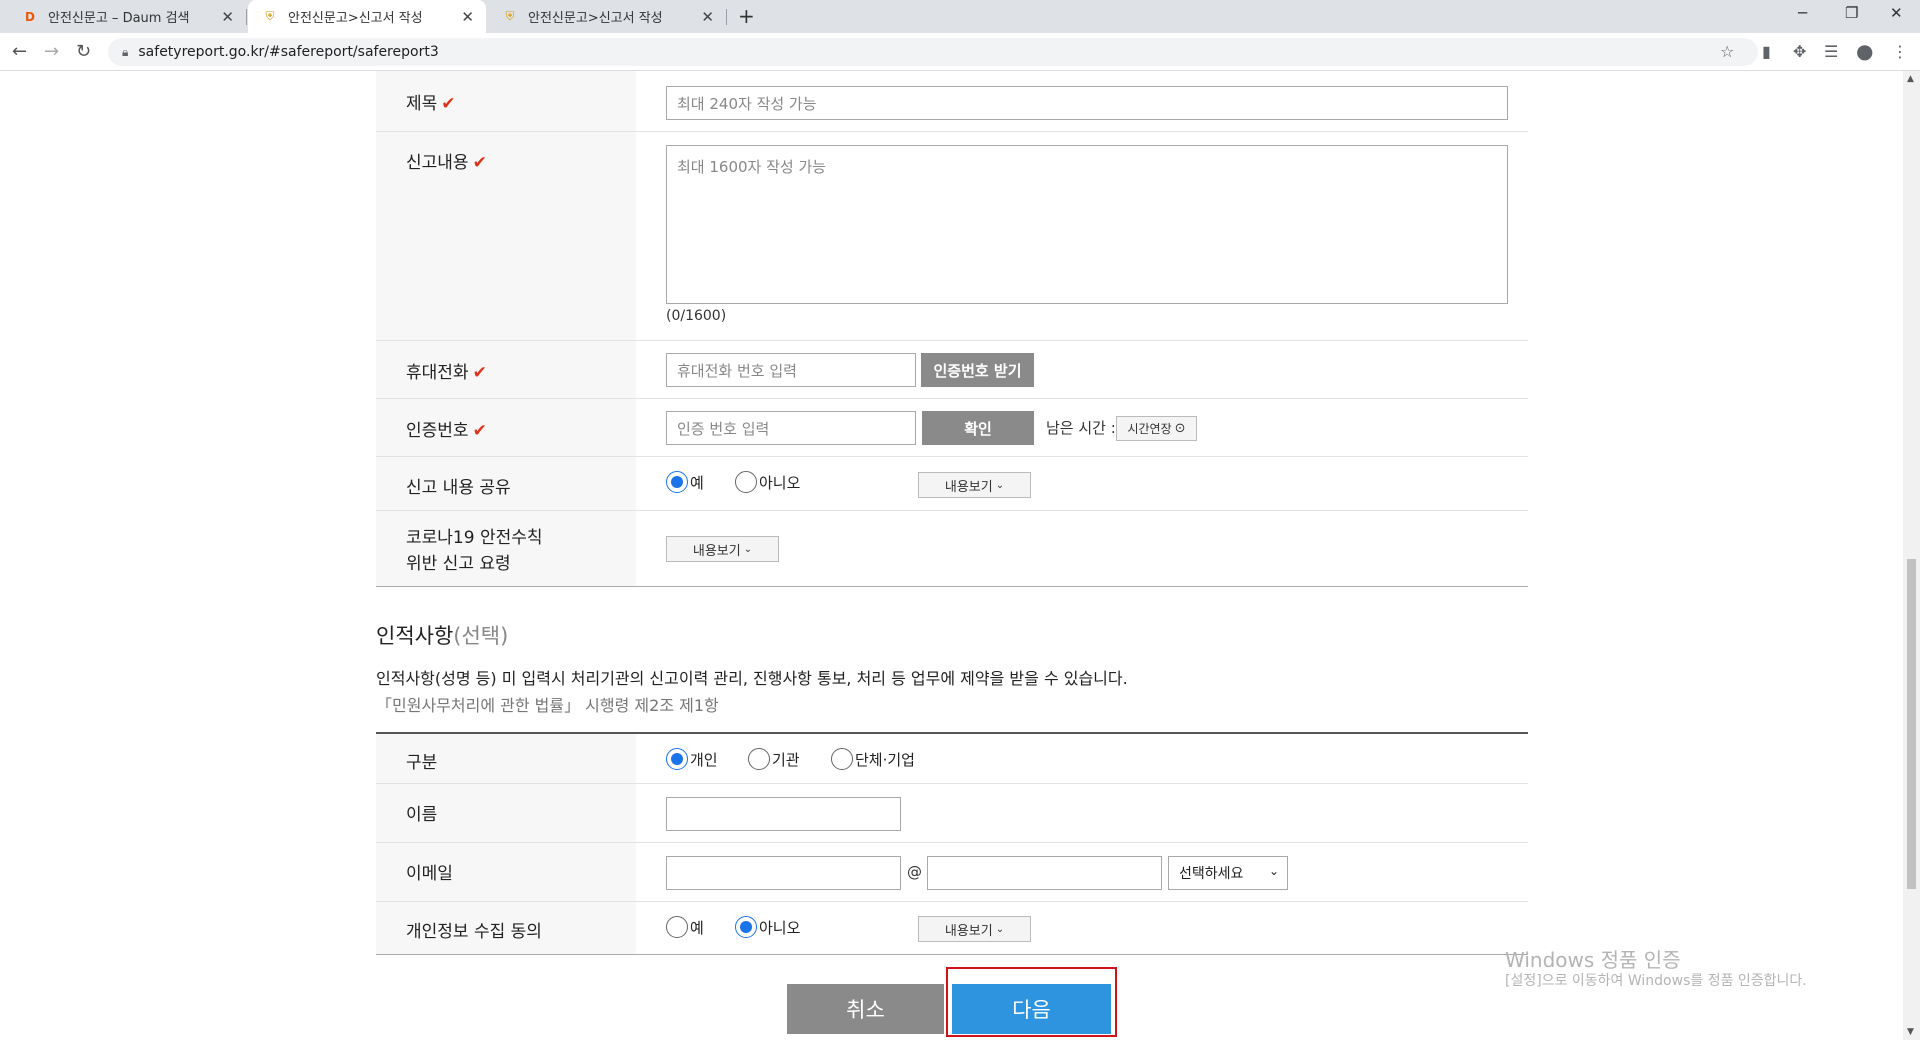 The height and width of the screenshot is (1040, 1920). Describe the element at coordinates (1864, 51) in the screenshot. I see `profile-avatar-icon: ●` at that location.